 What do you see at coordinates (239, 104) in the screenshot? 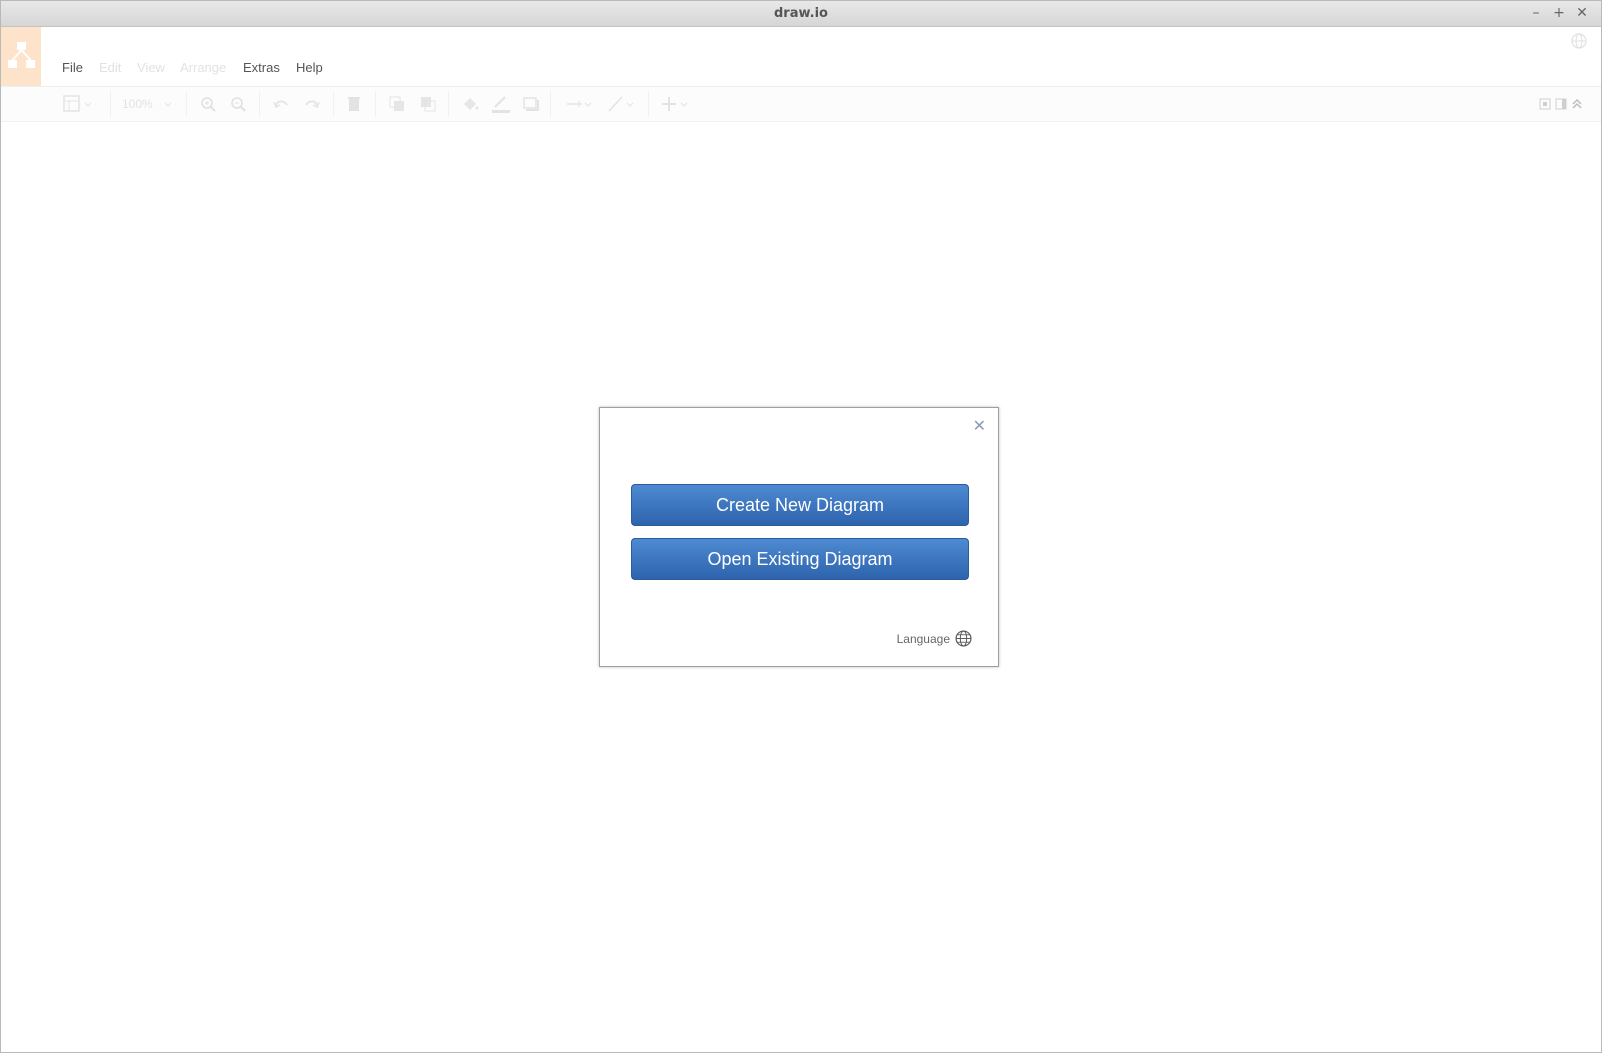
I see `zoom-out-icon` at bounding box center [239, 104].